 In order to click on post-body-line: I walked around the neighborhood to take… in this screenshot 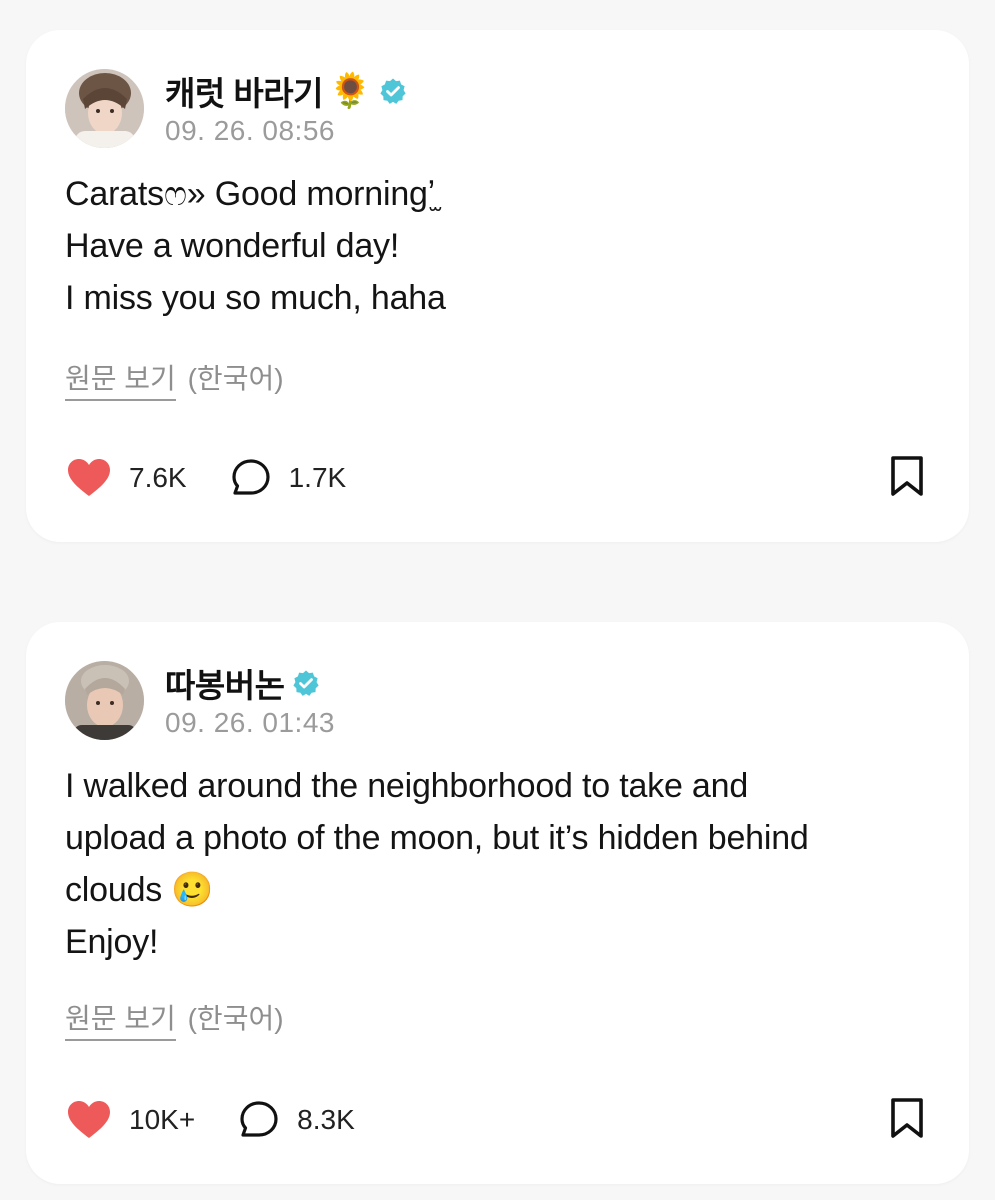, I will do `click(407, 786)`.